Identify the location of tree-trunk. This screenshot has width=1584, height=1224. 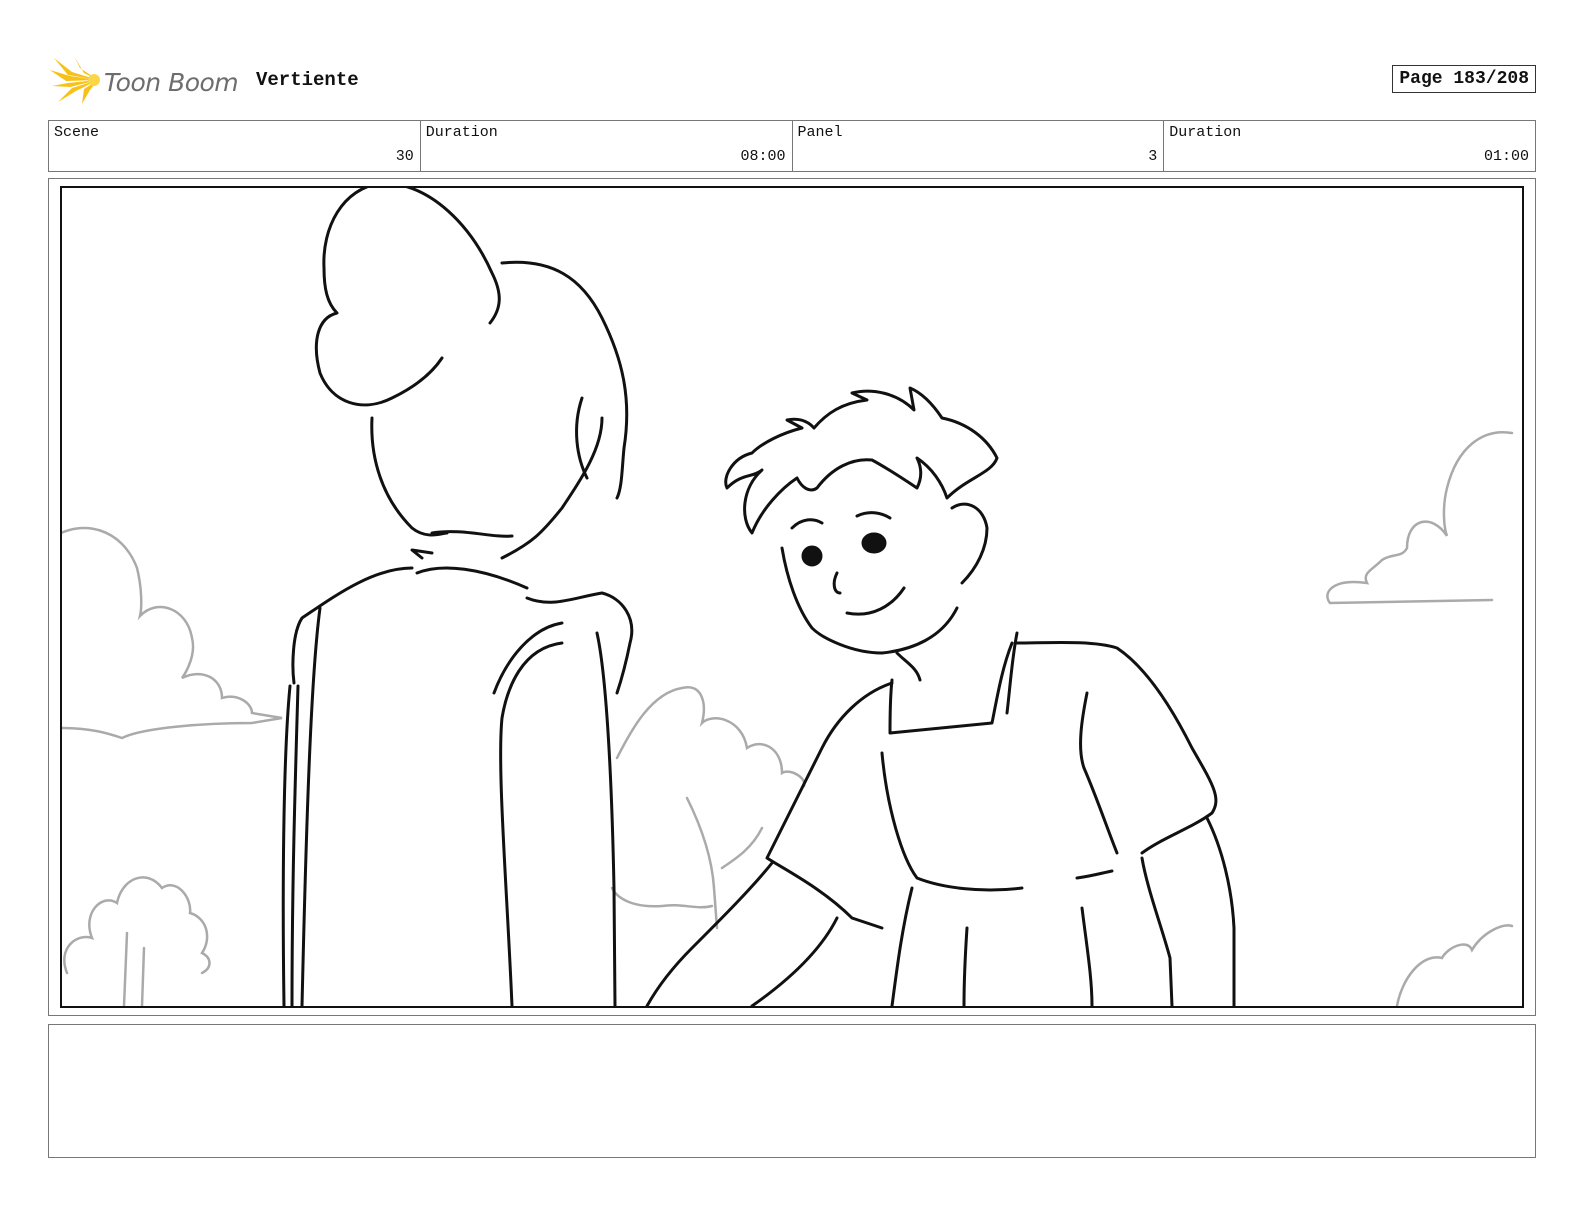
(702, 863).